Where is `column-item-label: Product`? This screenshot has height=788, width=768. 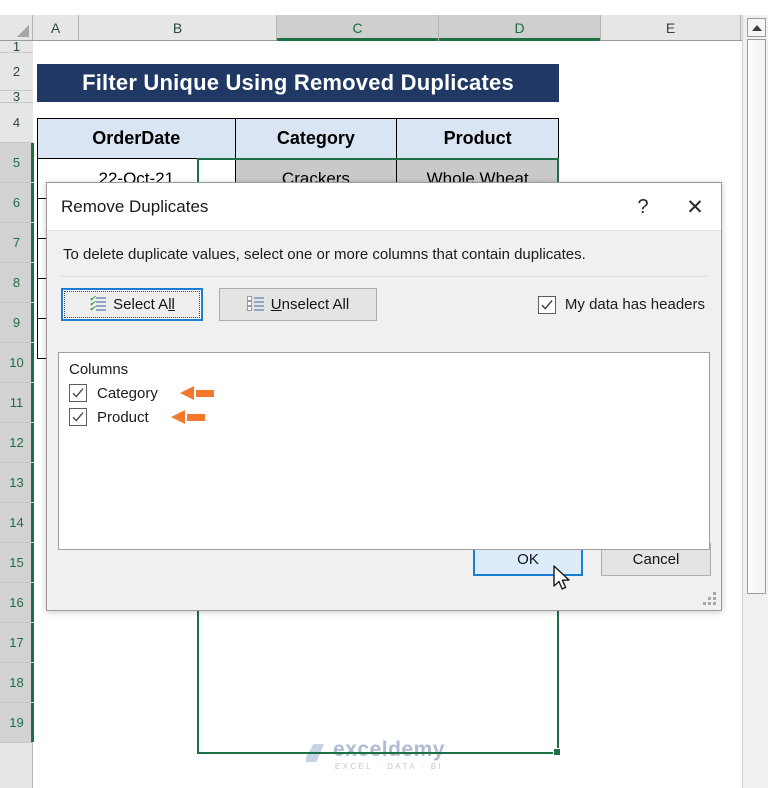 column-item-label: Product is located at coordinates (123, 417).